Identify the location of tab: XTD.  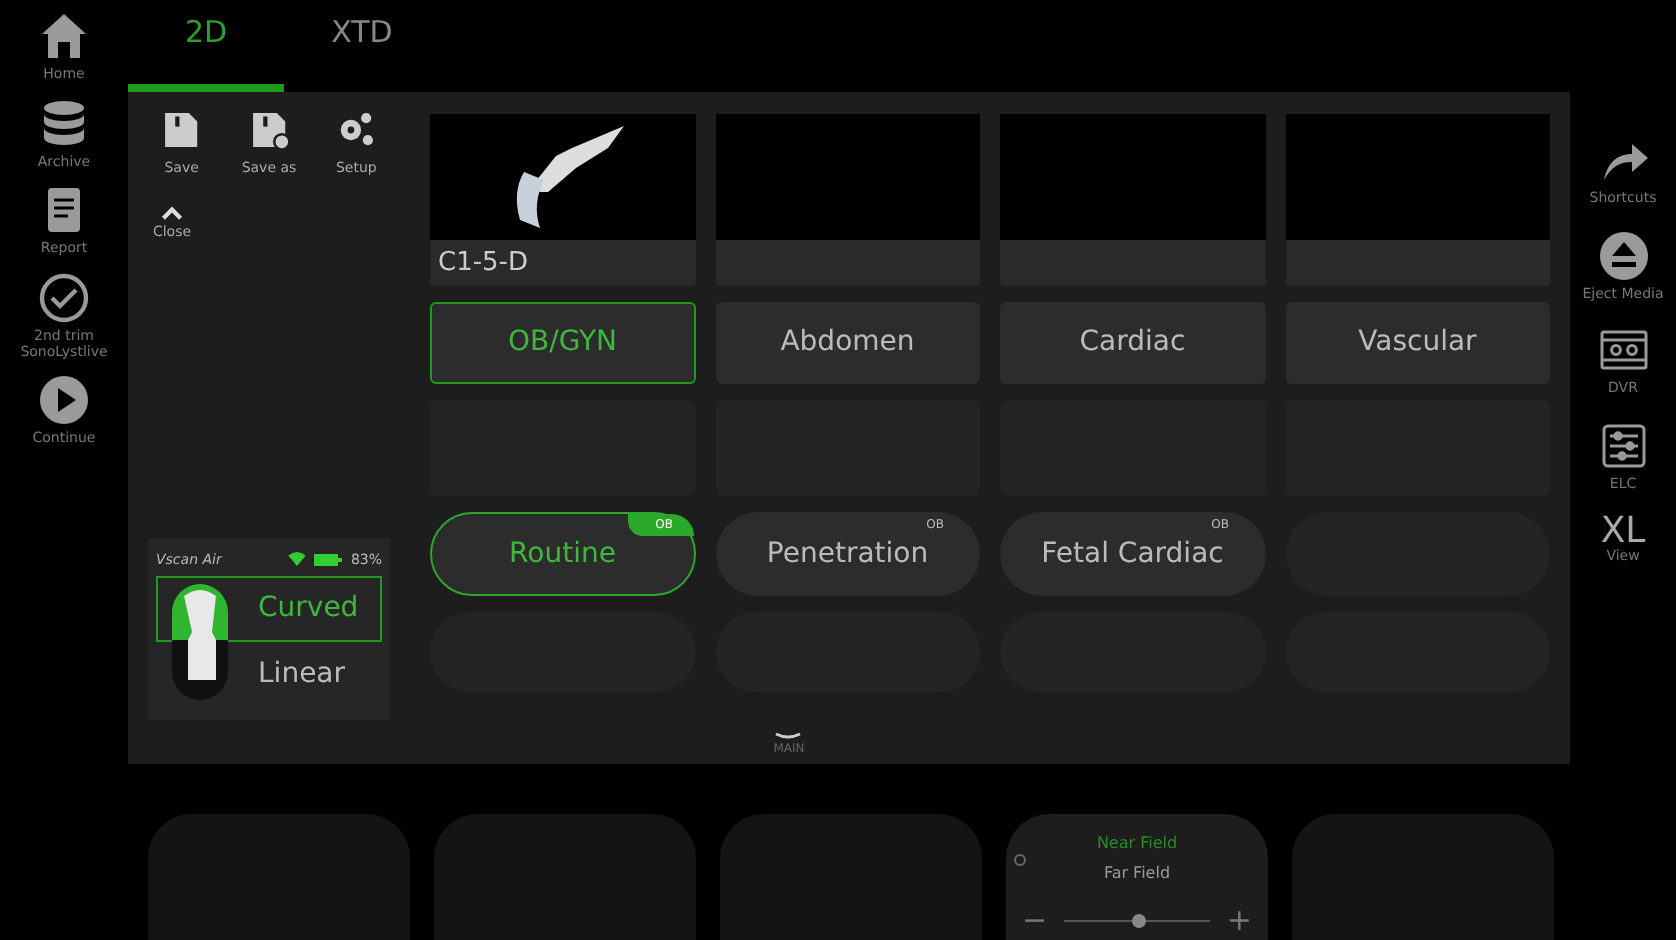
(362, 46).